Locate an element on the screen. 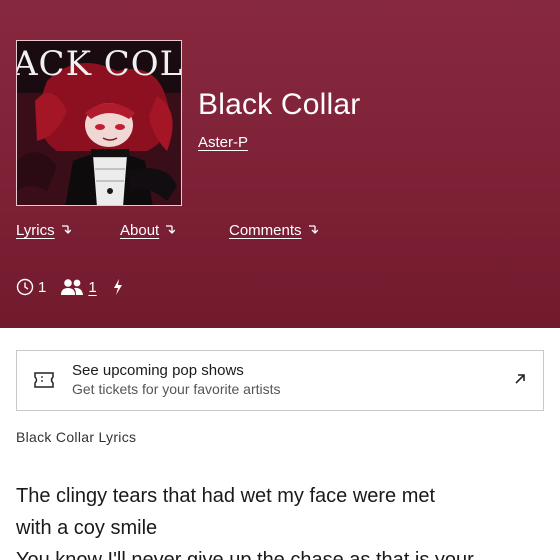 The width and height of the screenshot is (560, 560). external-arrow-icon is located at coordinates (520, 381).